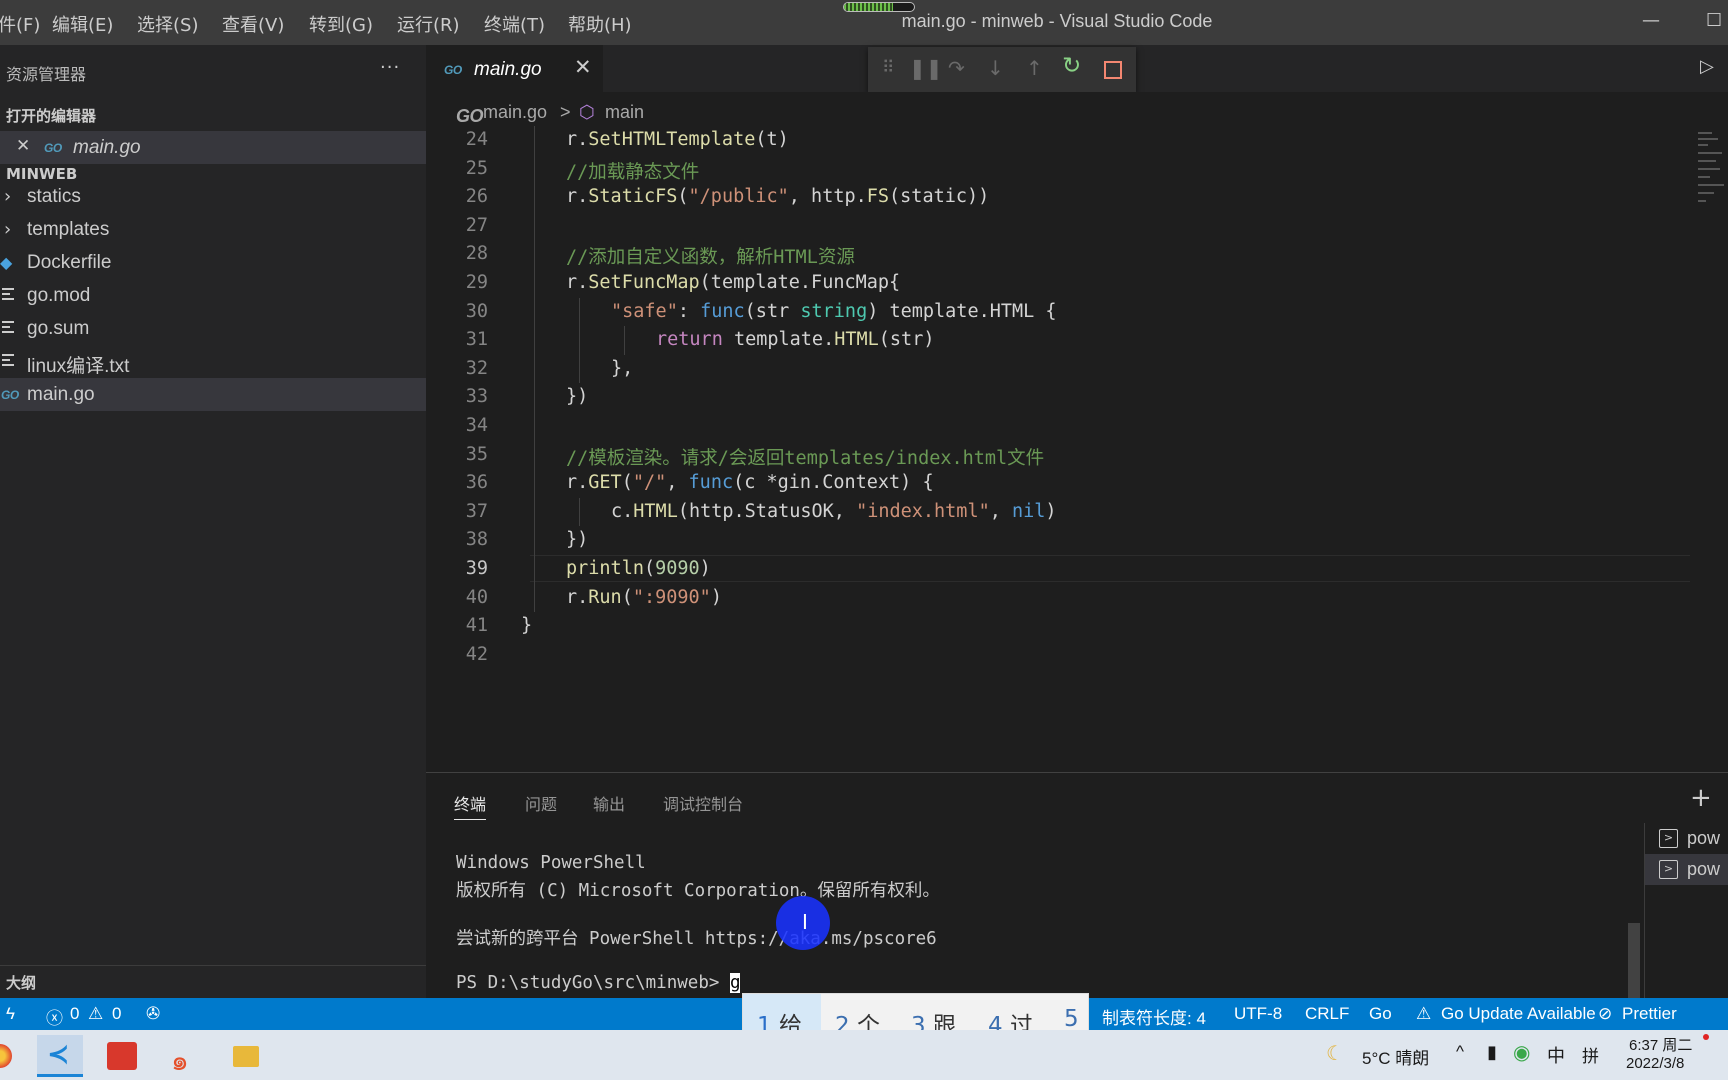 This screenshot has width=1728, height=1080. What do you see at coordinates (457, 339) in the screenshot?
I see `line-number: 31` at bounding box center [457, 339].